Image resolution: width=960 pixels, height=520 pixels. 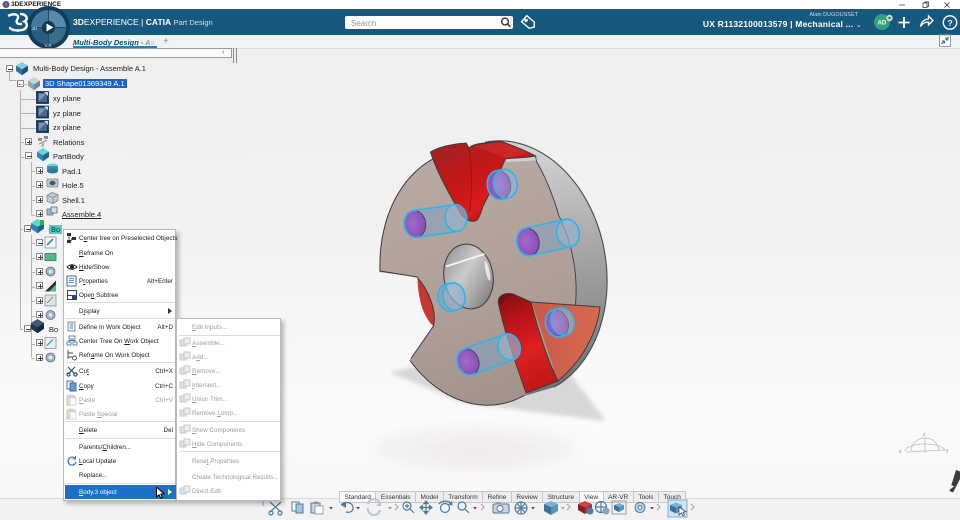 I want to click on svg-text: AD, so click(x=882, y=24).